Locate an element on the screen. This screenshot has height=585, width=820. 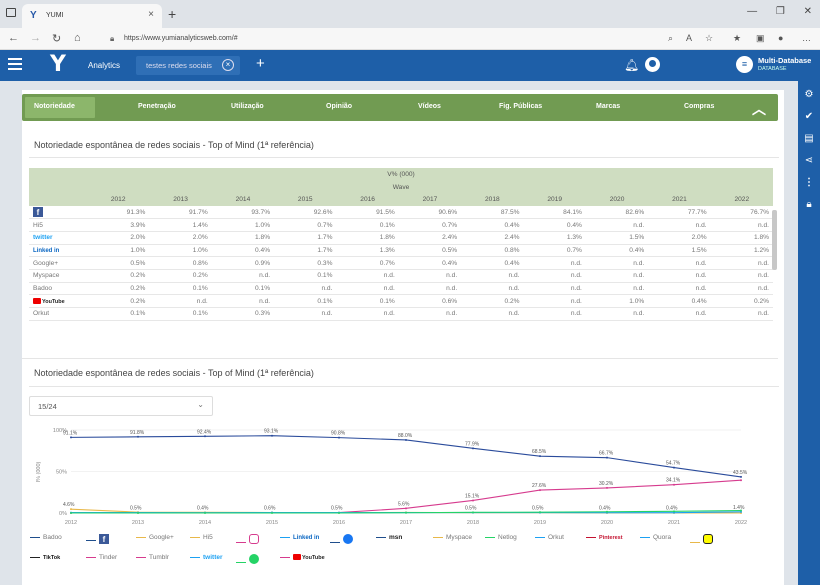
legend-item: Orkut is located at coordinates (549, 537).